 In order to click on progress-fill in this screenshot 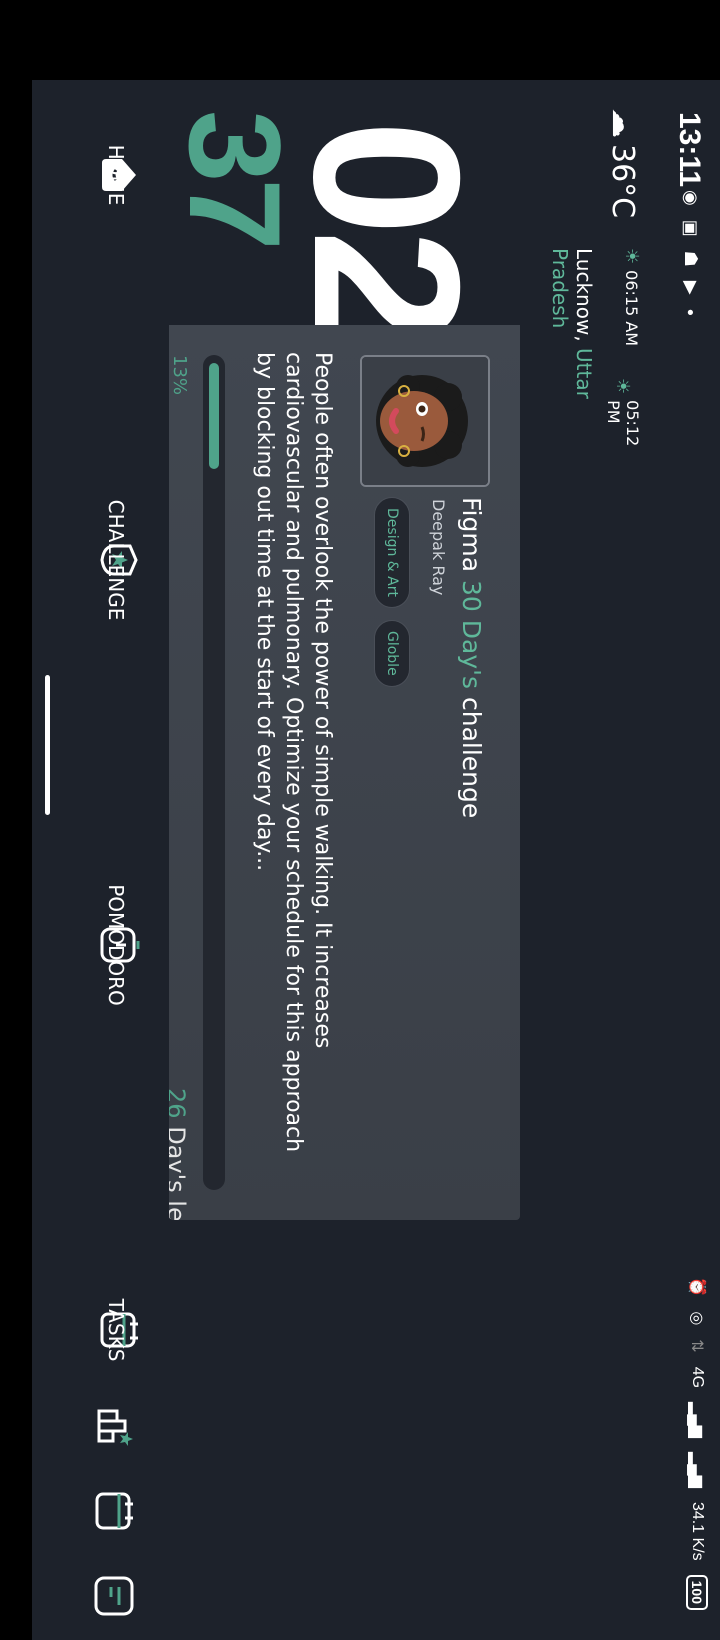, I will do `click(214, 416)`.